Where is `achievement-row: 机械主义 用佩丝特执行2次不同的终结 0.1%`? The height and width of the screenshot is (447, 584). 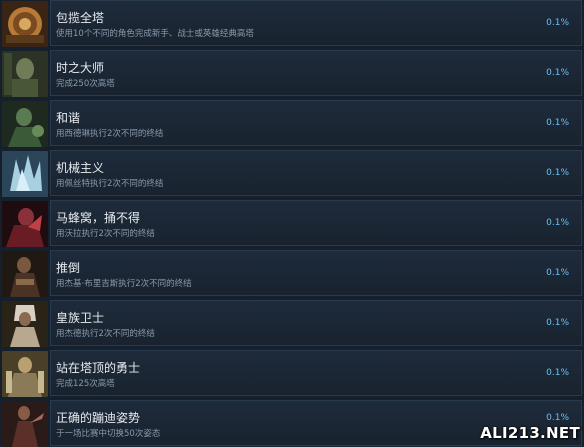 achievement-row: 机械主义 用佩丝特执行2次不同的终结 0.1% is located at coordinates (292, 173).